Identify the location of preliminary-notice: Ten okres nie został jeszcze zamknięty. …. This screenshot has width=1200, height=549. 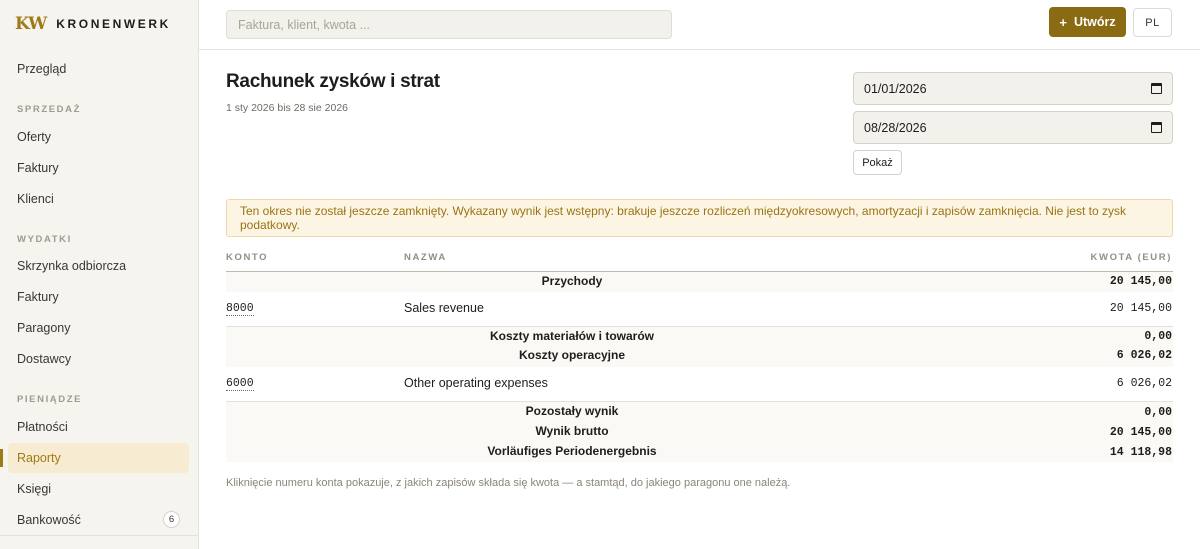
(699, 218).